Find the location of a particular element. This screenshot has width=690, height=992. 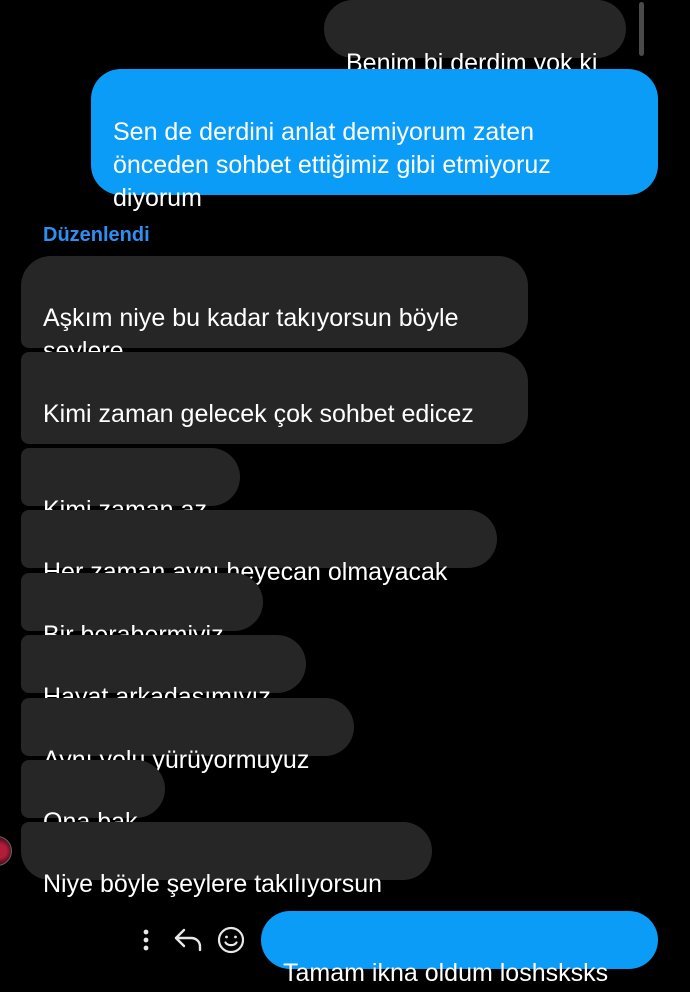

avatar is located at coordinates (6, 851).